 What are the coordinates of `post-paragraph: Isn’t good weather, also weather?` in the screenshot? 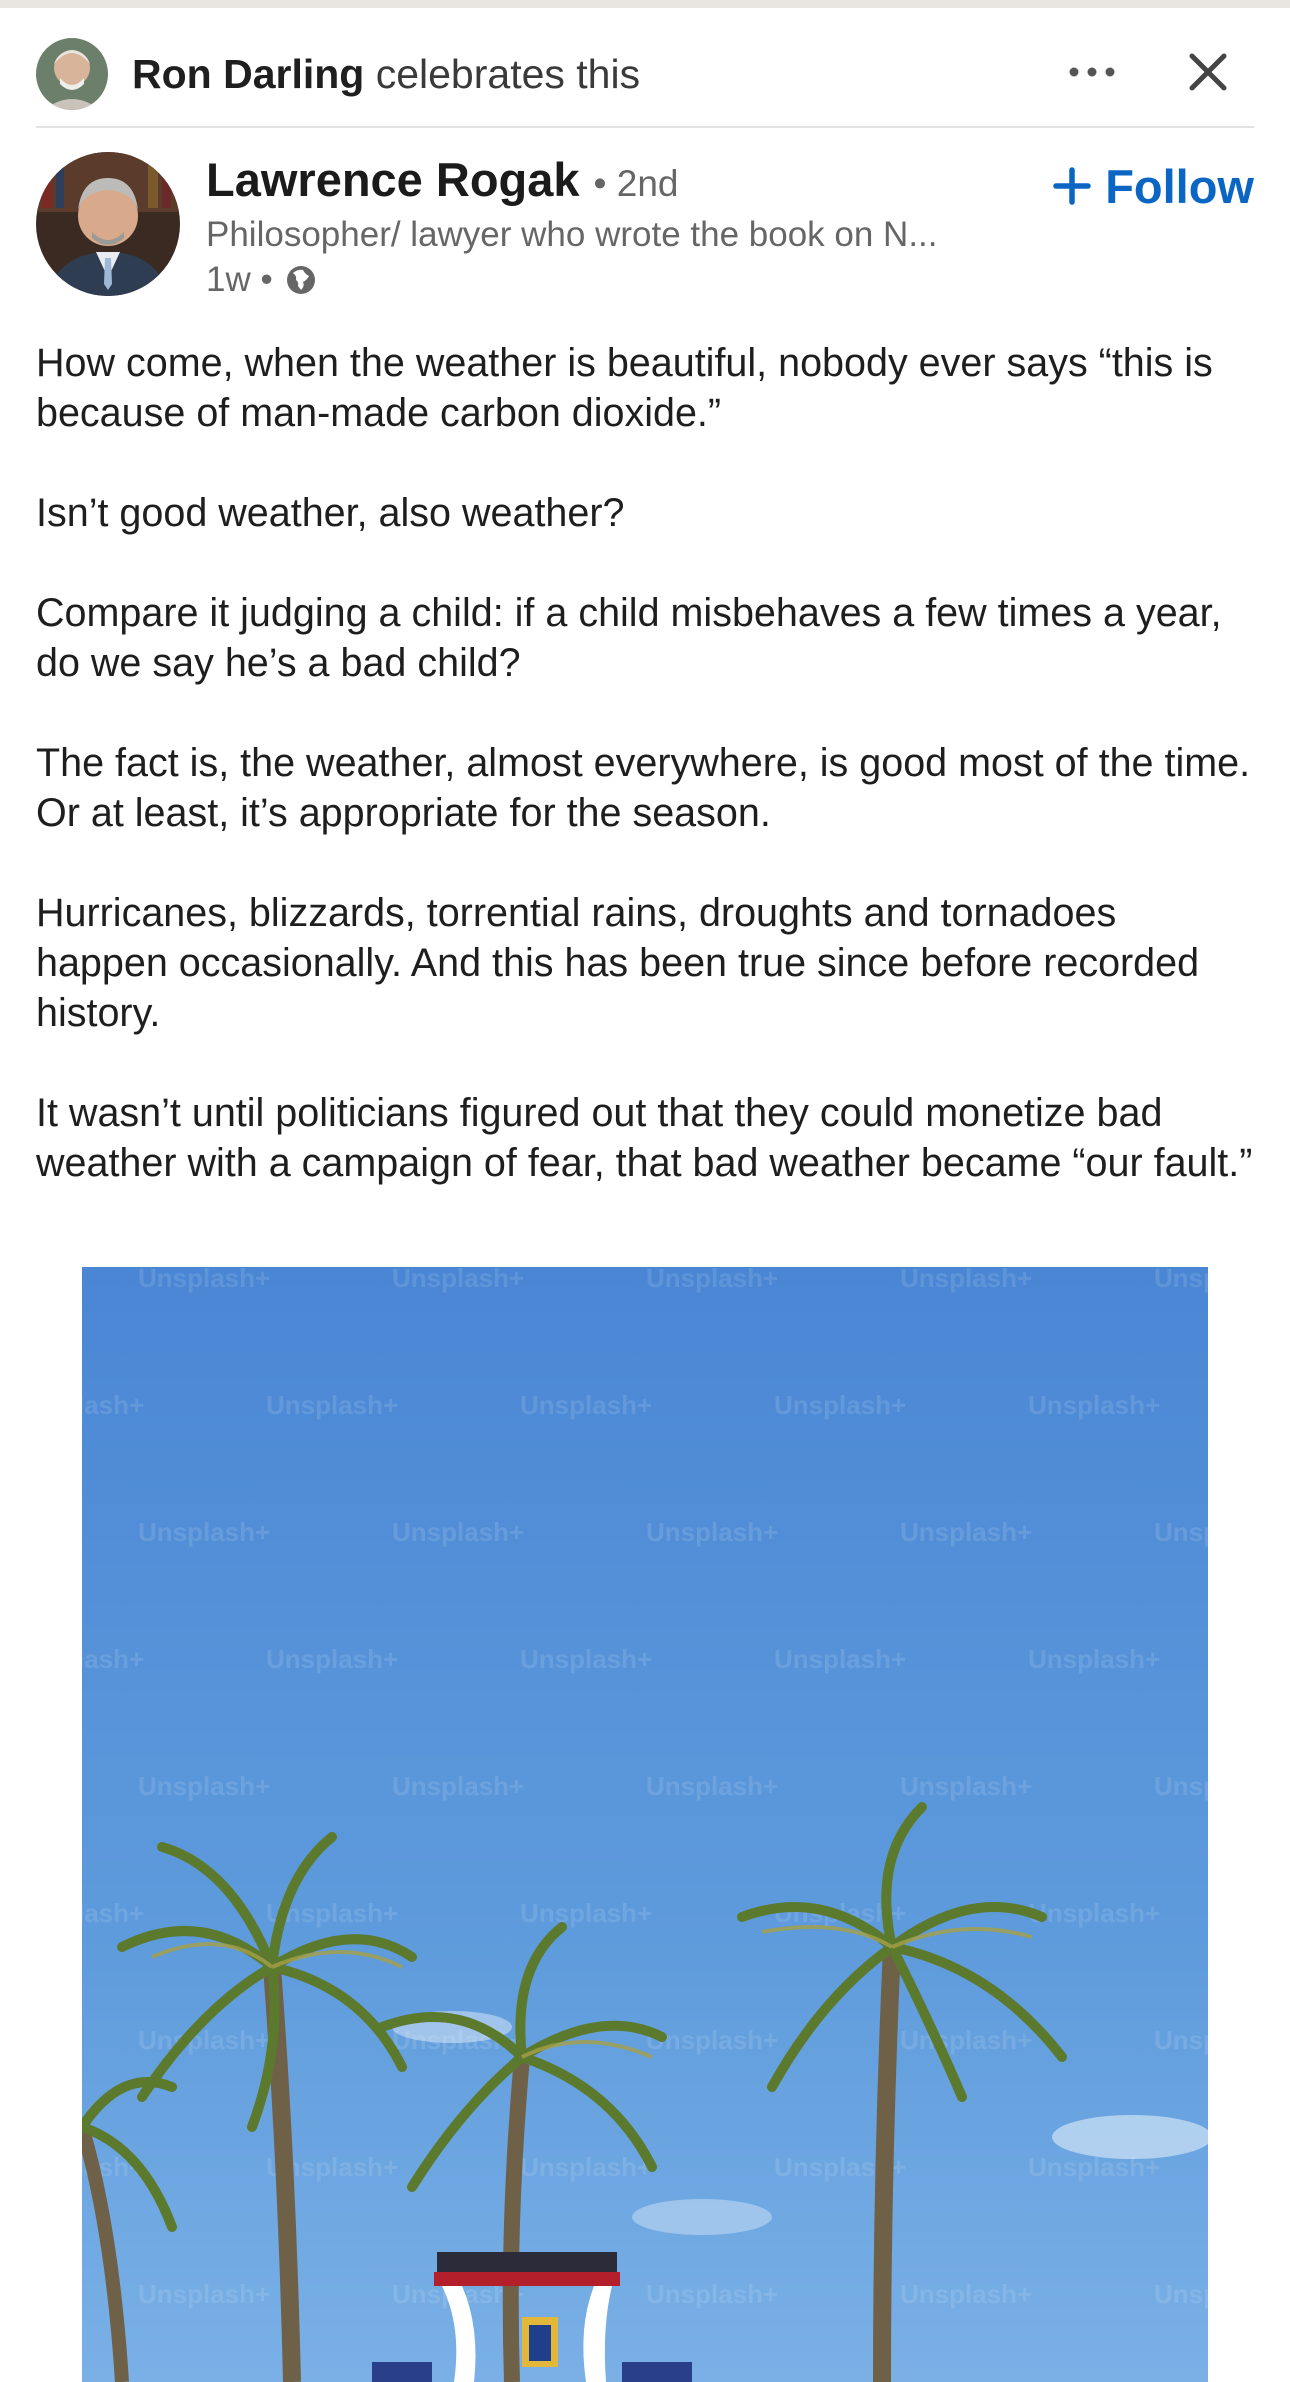 It's located at (330, 513).